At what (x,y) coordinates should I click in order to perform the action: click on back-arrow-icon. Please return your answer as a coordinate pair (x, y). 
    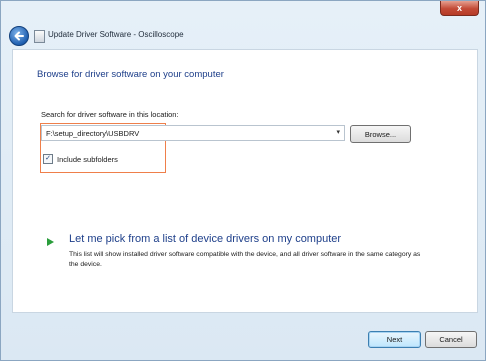
    Looking at the image, I should click on (19, 36).